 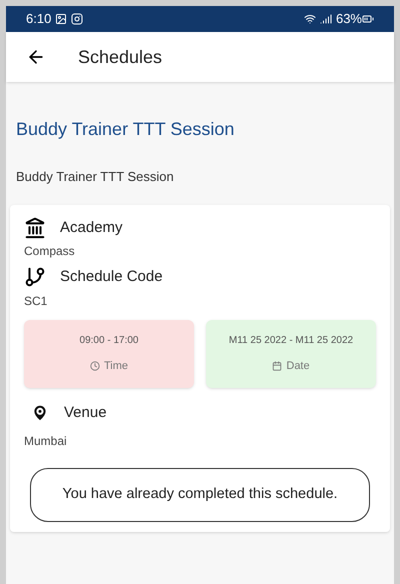 I want to click on bank-icon, so click(x=35, y=227).